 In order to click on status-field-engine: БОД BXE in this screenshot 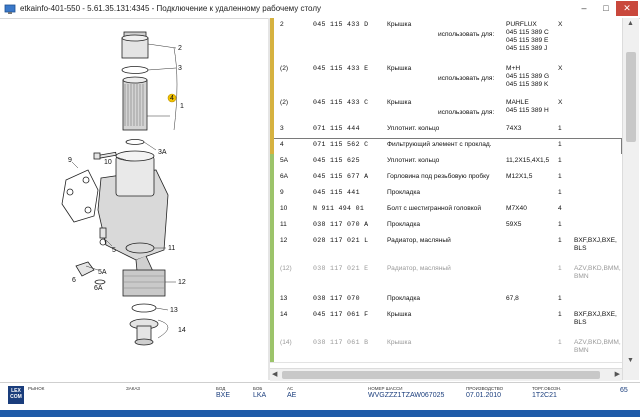, I will do `click(223, 392)`.